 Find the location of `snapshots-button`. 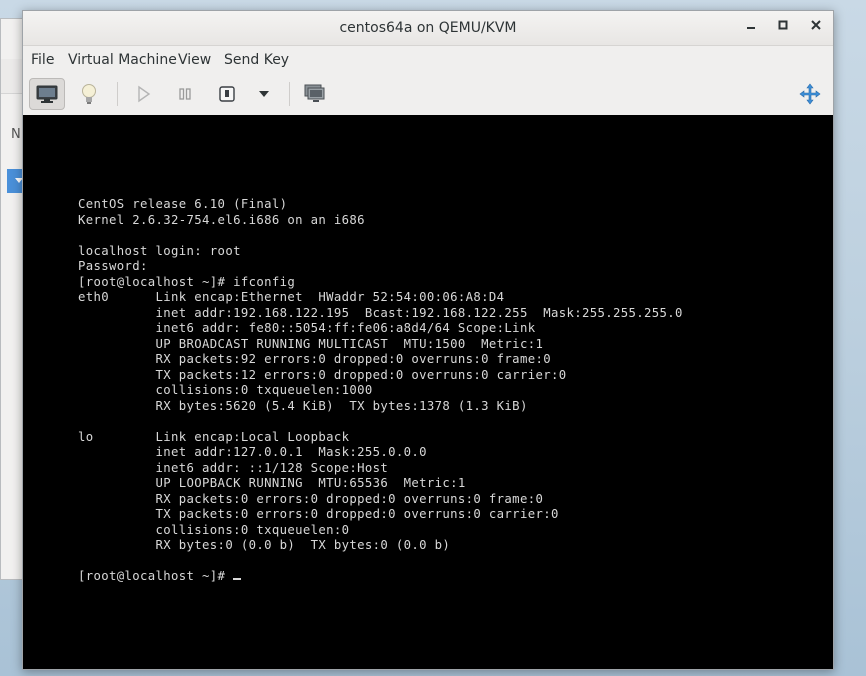

snapshots-button is located at coordinates (315, 94).